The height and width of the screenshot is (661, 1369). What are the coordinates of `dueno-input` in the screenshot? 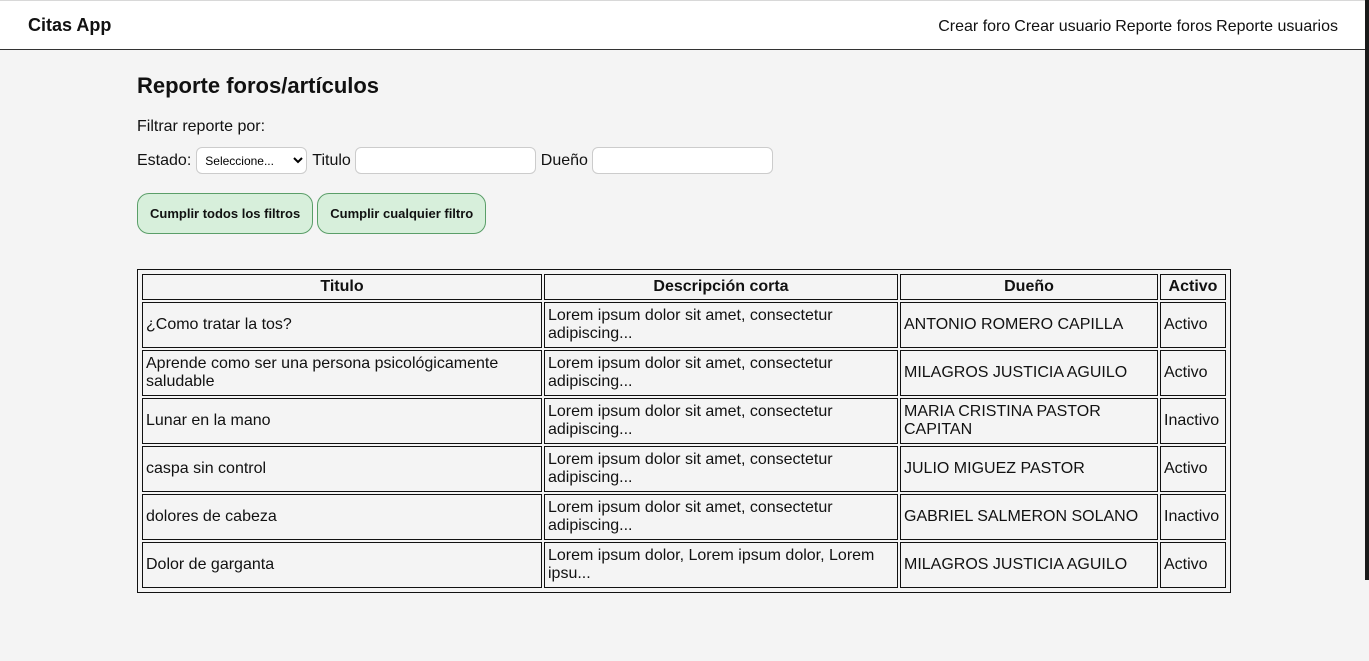 It's located at (682, 160).